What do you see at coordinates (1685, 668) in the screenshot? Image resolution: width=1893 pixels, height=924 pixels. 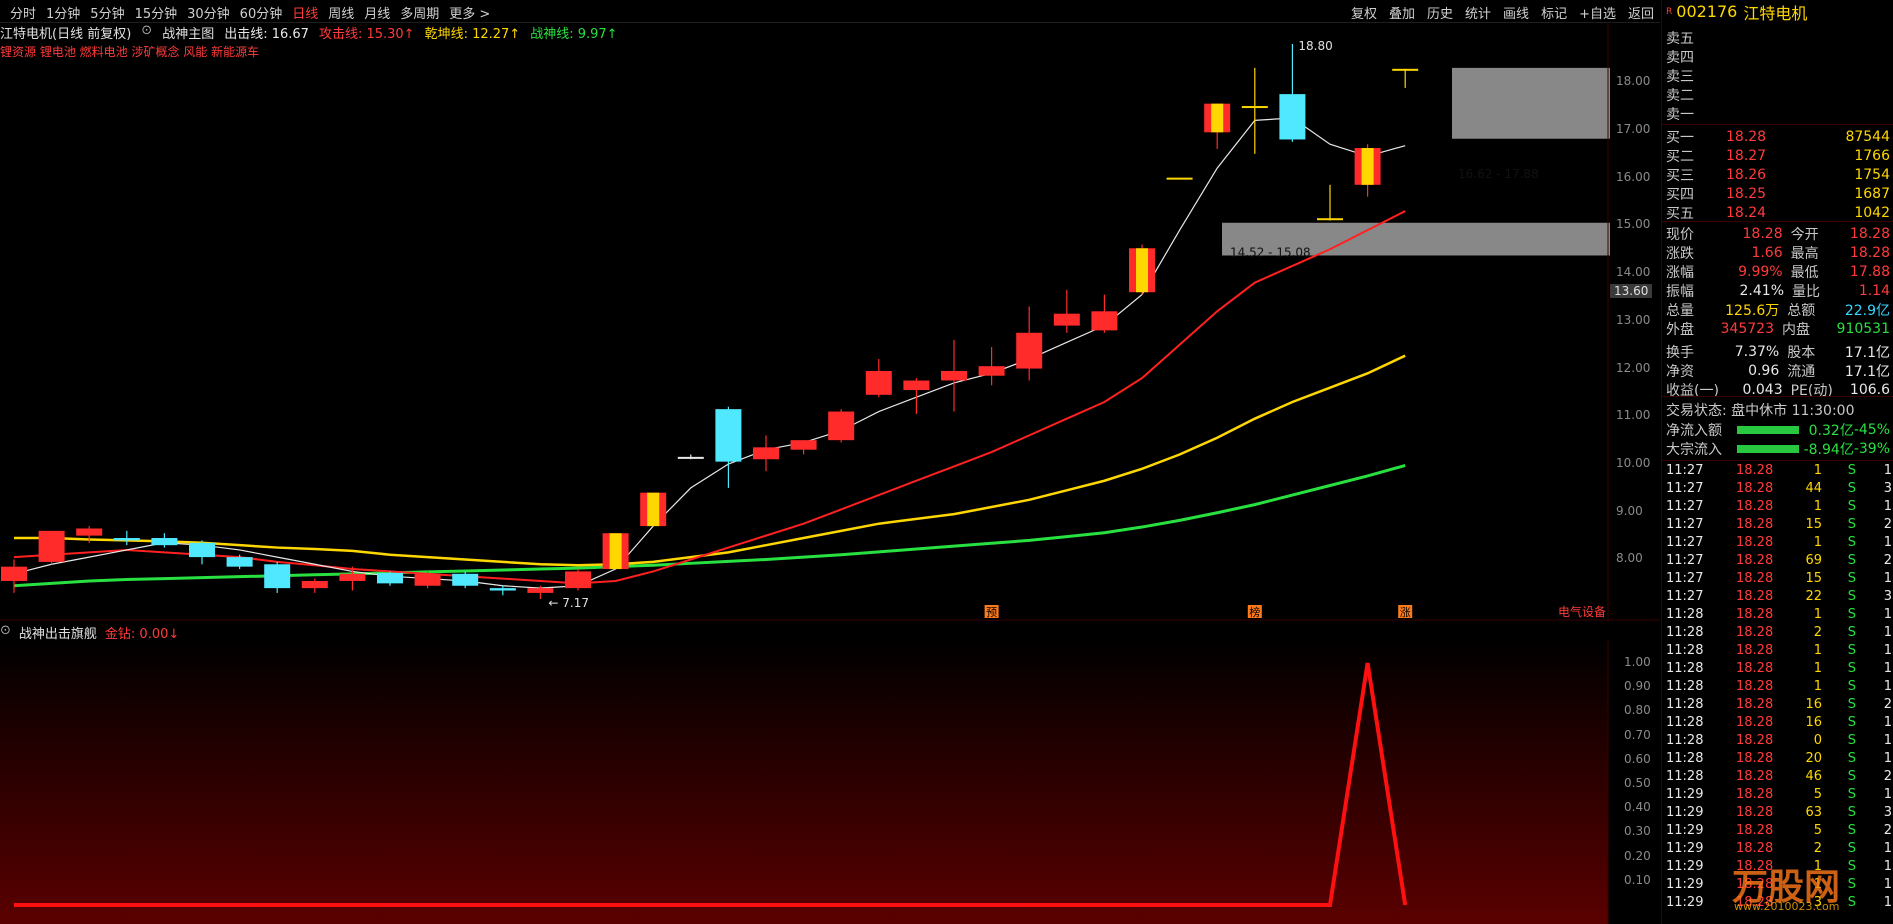 I see `tick-time: 11:28` at bounding box center [1685, 668].